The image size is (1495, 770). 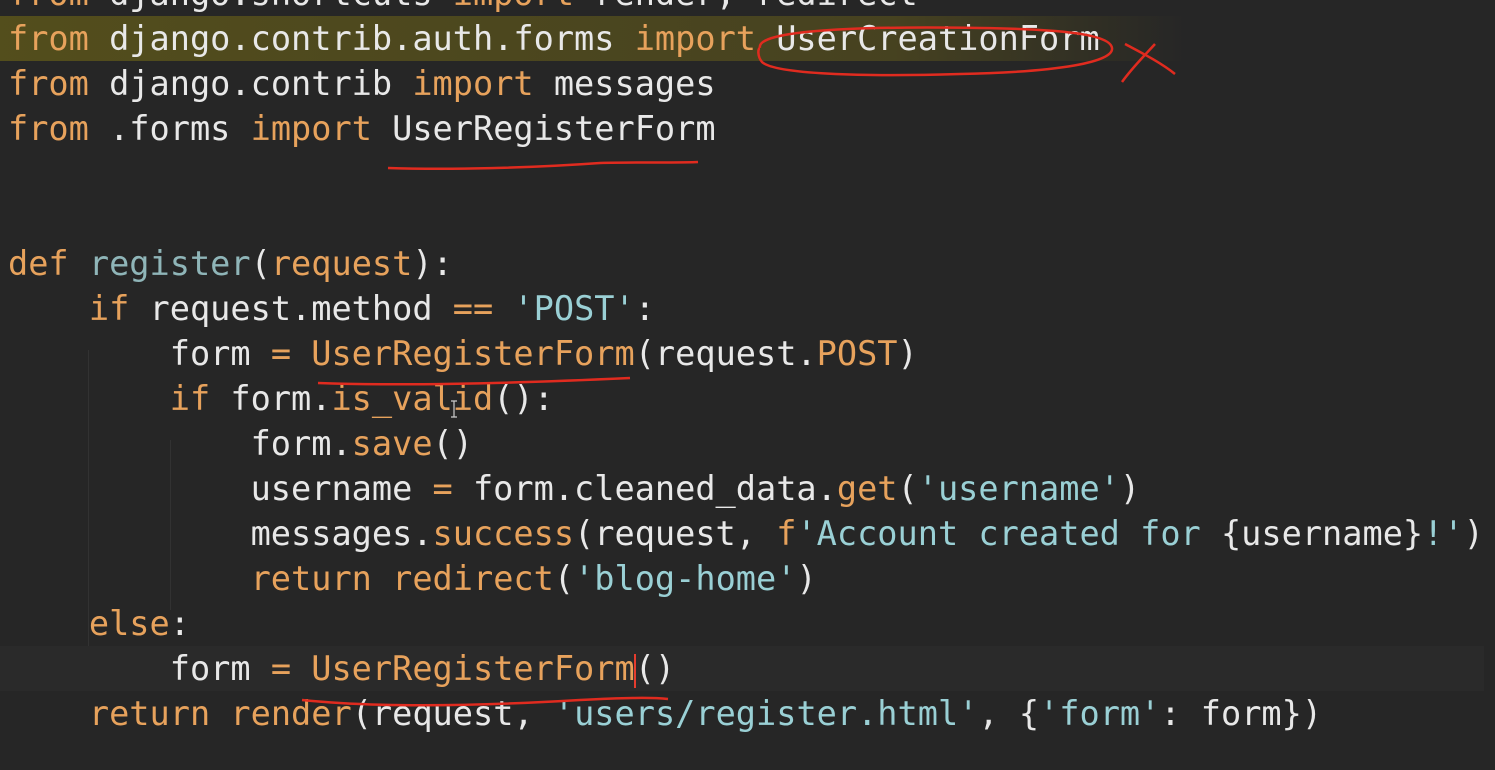 I want to click on code-token: 'blog-home', so click(x=685, y=578).